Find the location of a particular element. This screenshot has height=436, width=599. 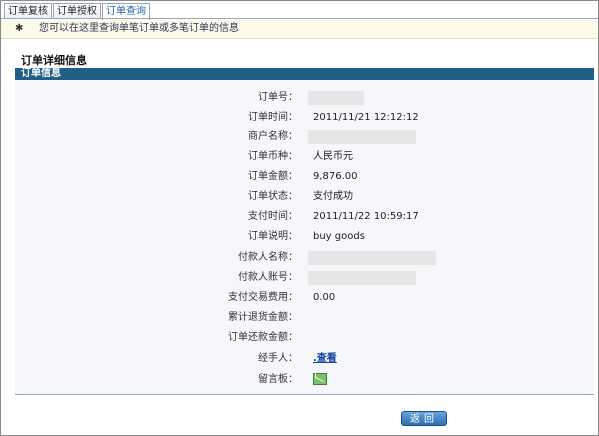

field-label: 留言板： is located at coordinates (278, 379).